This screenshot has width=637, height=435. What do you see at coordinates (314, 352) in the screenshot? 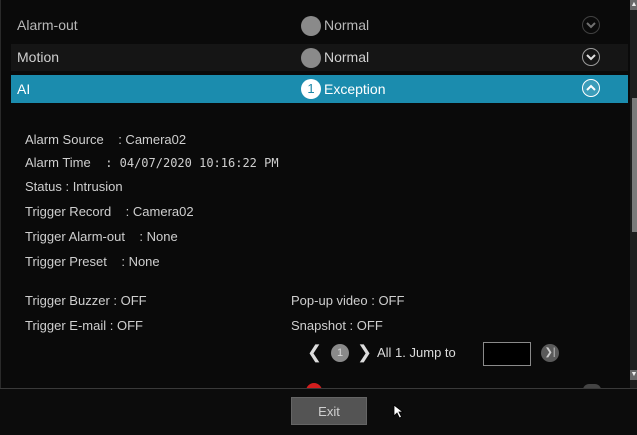
I see `prev-page-button: ❮` at bounding box center [314, 352].